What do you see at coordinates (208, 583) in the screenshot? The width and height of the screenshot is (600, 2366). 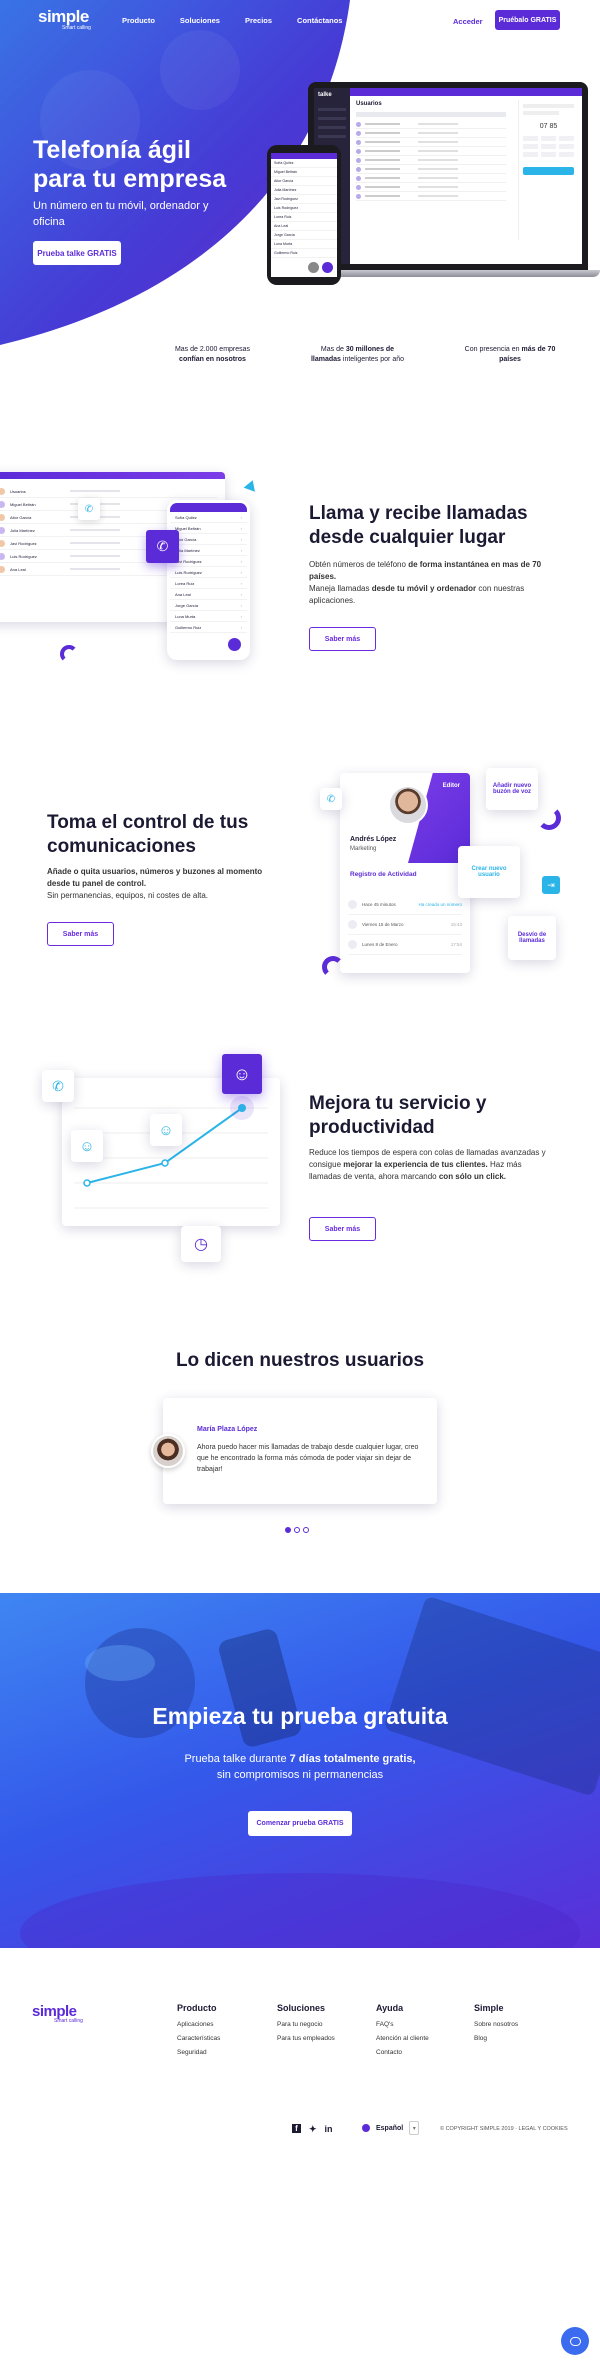 I see `phone-contact: Lorea Ruiz ›` at bounding box center [208, 583].